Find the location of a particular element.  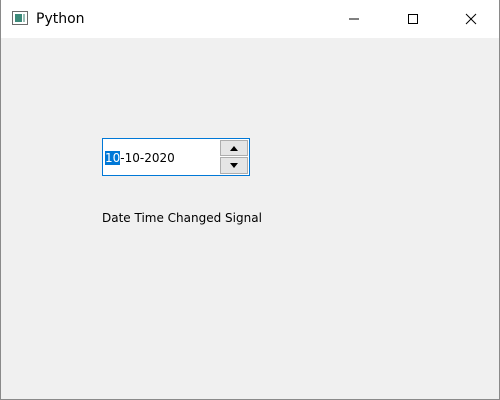

close-button is located at coordinates (471, 19).